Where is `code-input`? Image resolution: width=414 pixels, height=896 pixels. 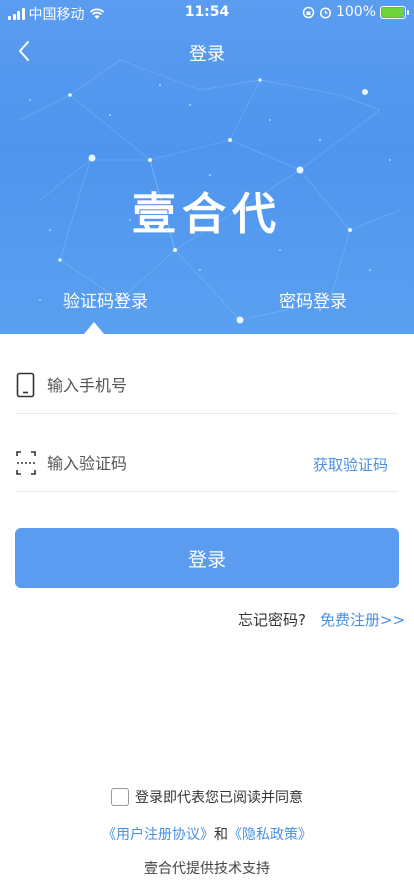
code-input is located at coordinates (177, 463).